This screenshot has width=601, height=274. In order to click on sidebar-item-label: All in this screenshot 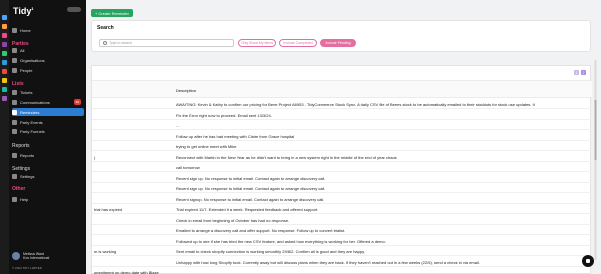, I will do `click(22, 50)`.